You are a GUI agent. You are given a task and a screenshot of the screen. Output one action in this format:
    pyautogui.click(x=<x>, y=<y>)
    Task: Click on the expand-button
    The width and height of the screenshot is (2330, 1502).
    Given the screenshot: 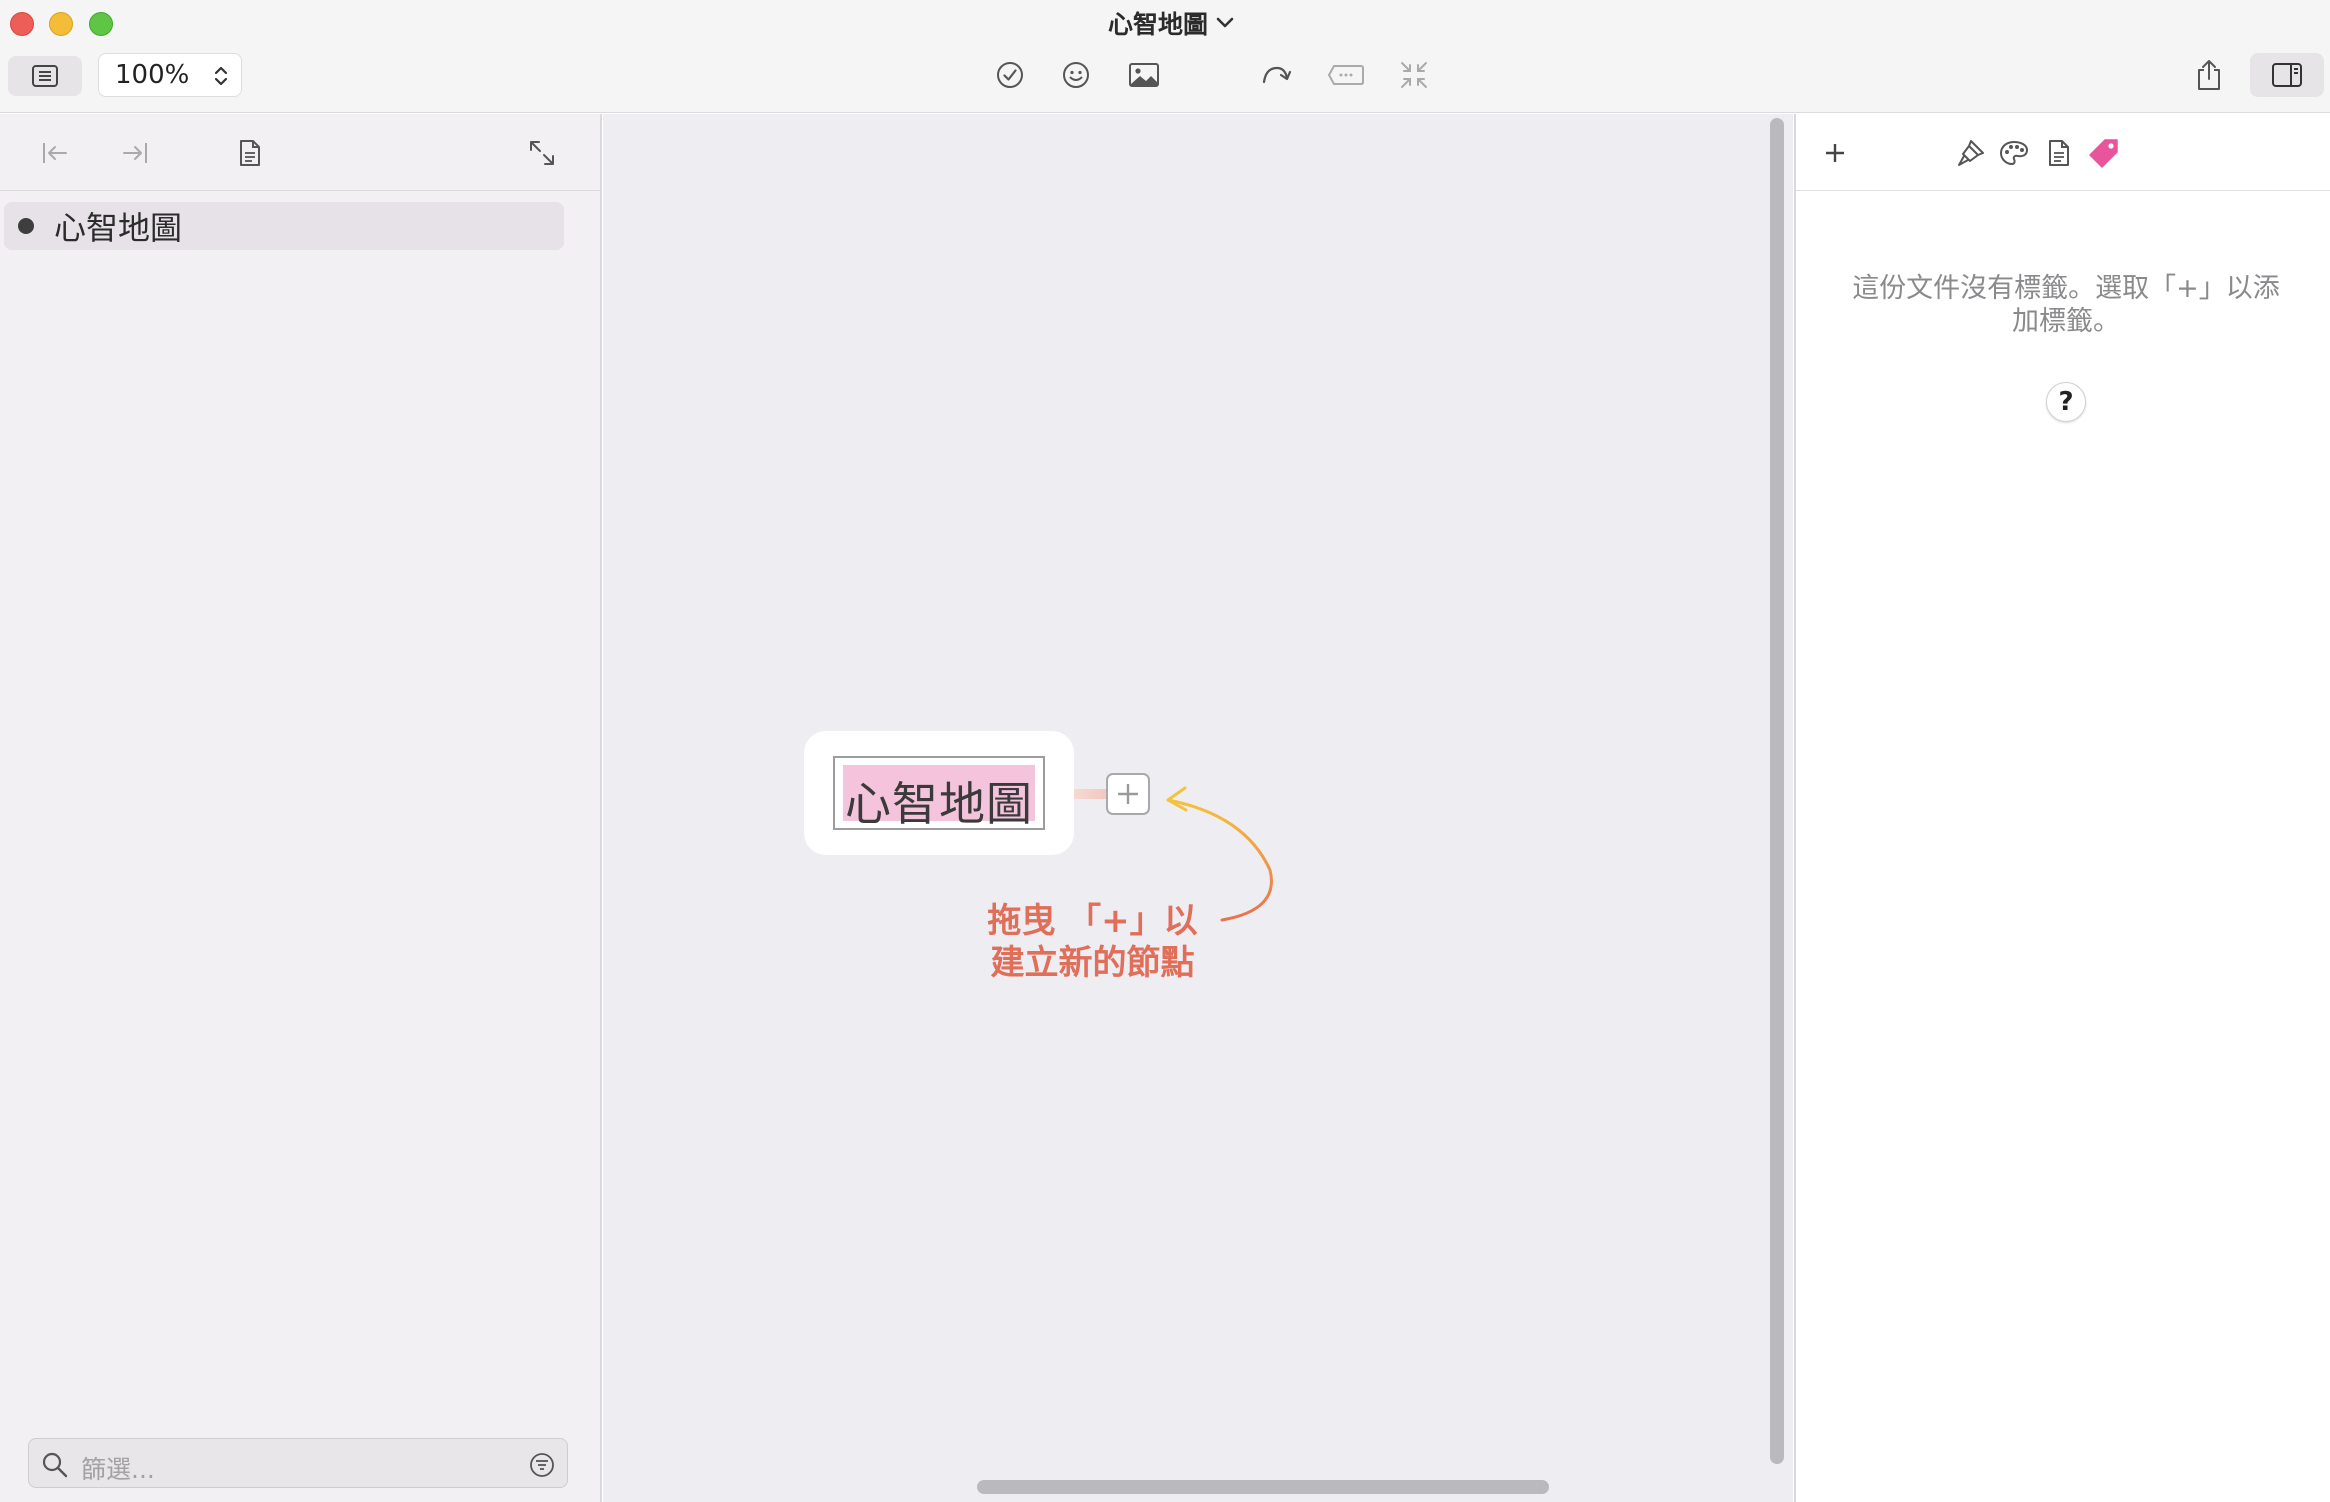 What is the action you would take?
    pyautogui.click(x=542, y=153)
    